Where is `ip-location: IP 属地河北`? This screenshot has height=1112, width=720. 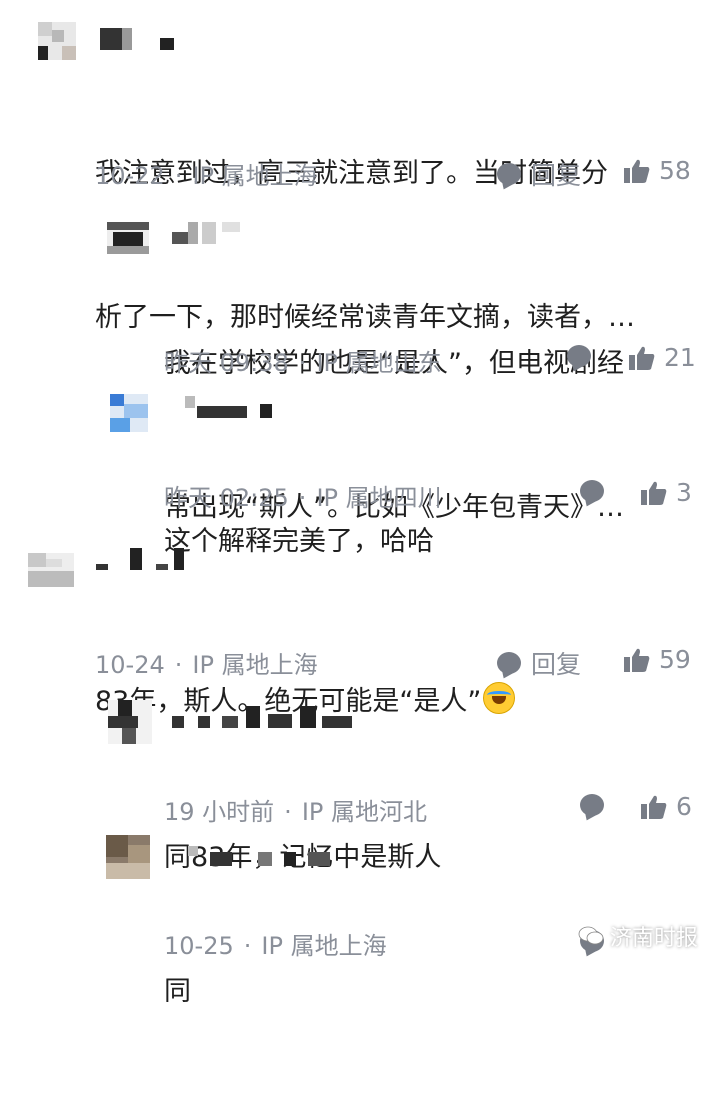 ip-location: IP 属地河北 is located at coordinates (364, 812).